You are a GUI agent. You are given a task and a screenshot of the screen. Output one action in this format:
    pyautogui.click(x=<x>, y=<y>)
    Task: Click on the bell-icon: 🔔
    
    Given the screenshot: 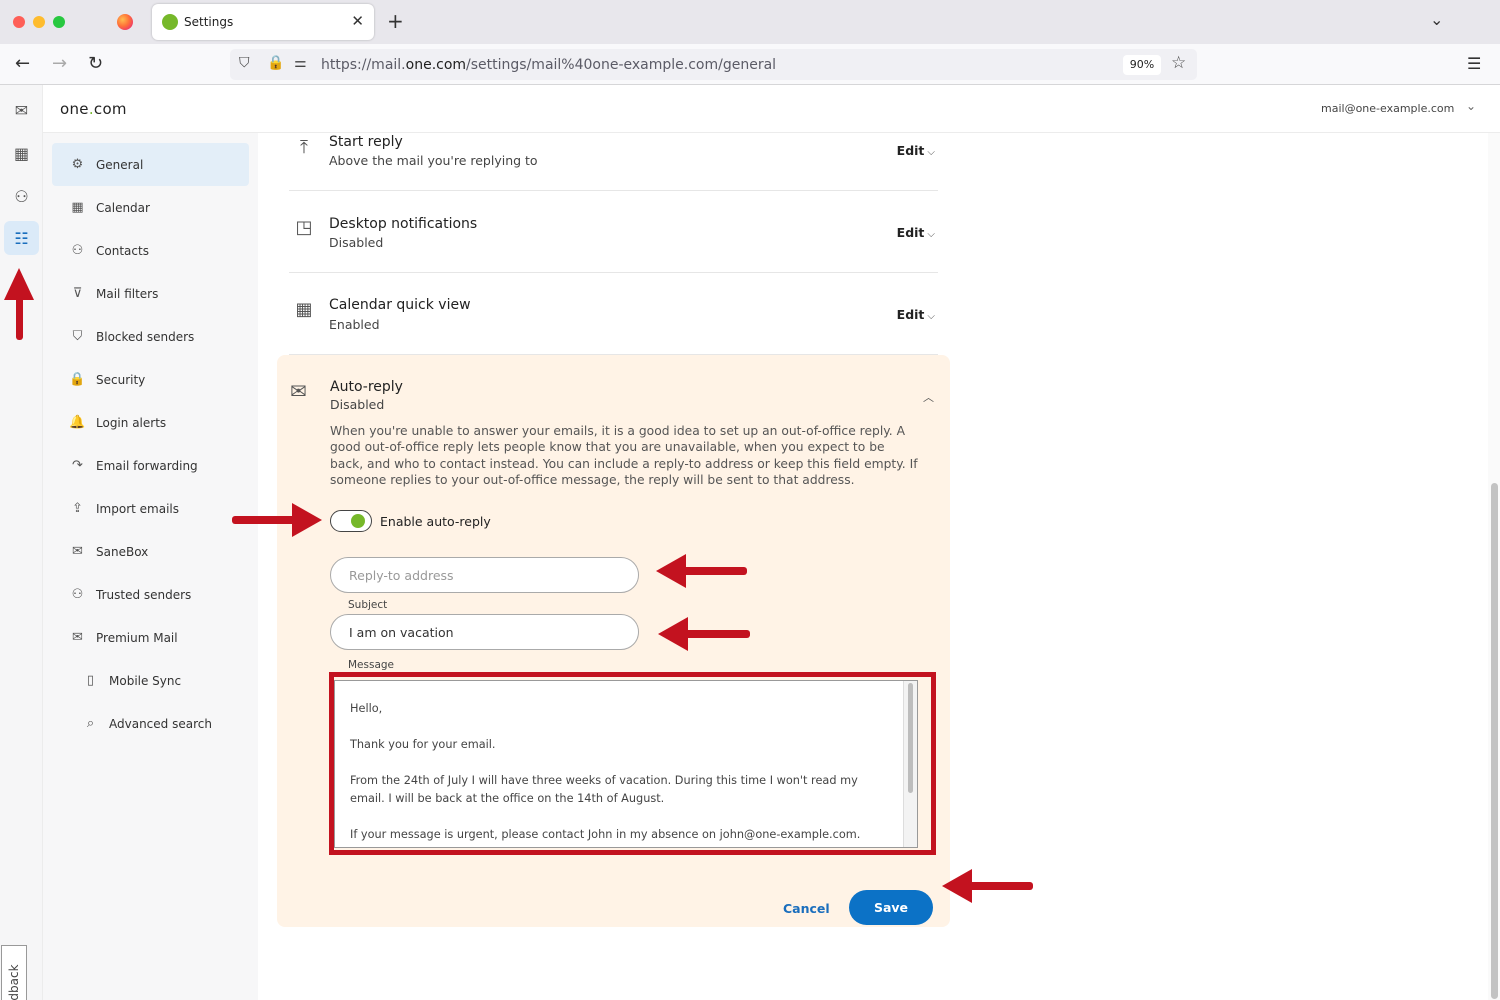 What is the action you would take?
    pyautogui.click(x=77, y=422)
    